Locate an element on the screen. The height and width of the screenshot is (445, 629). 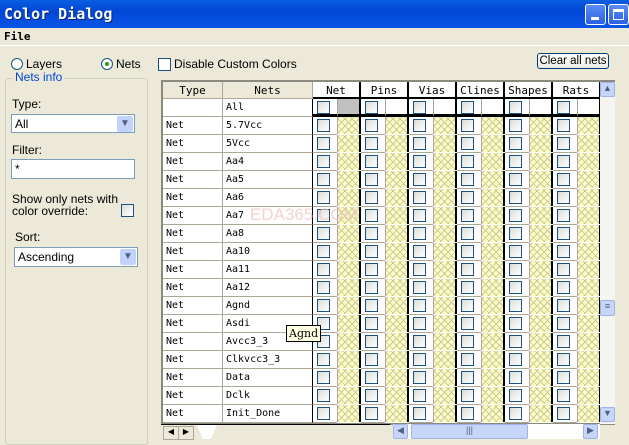
column-header-shapes: Shapes is located at coordinates (529, 90).